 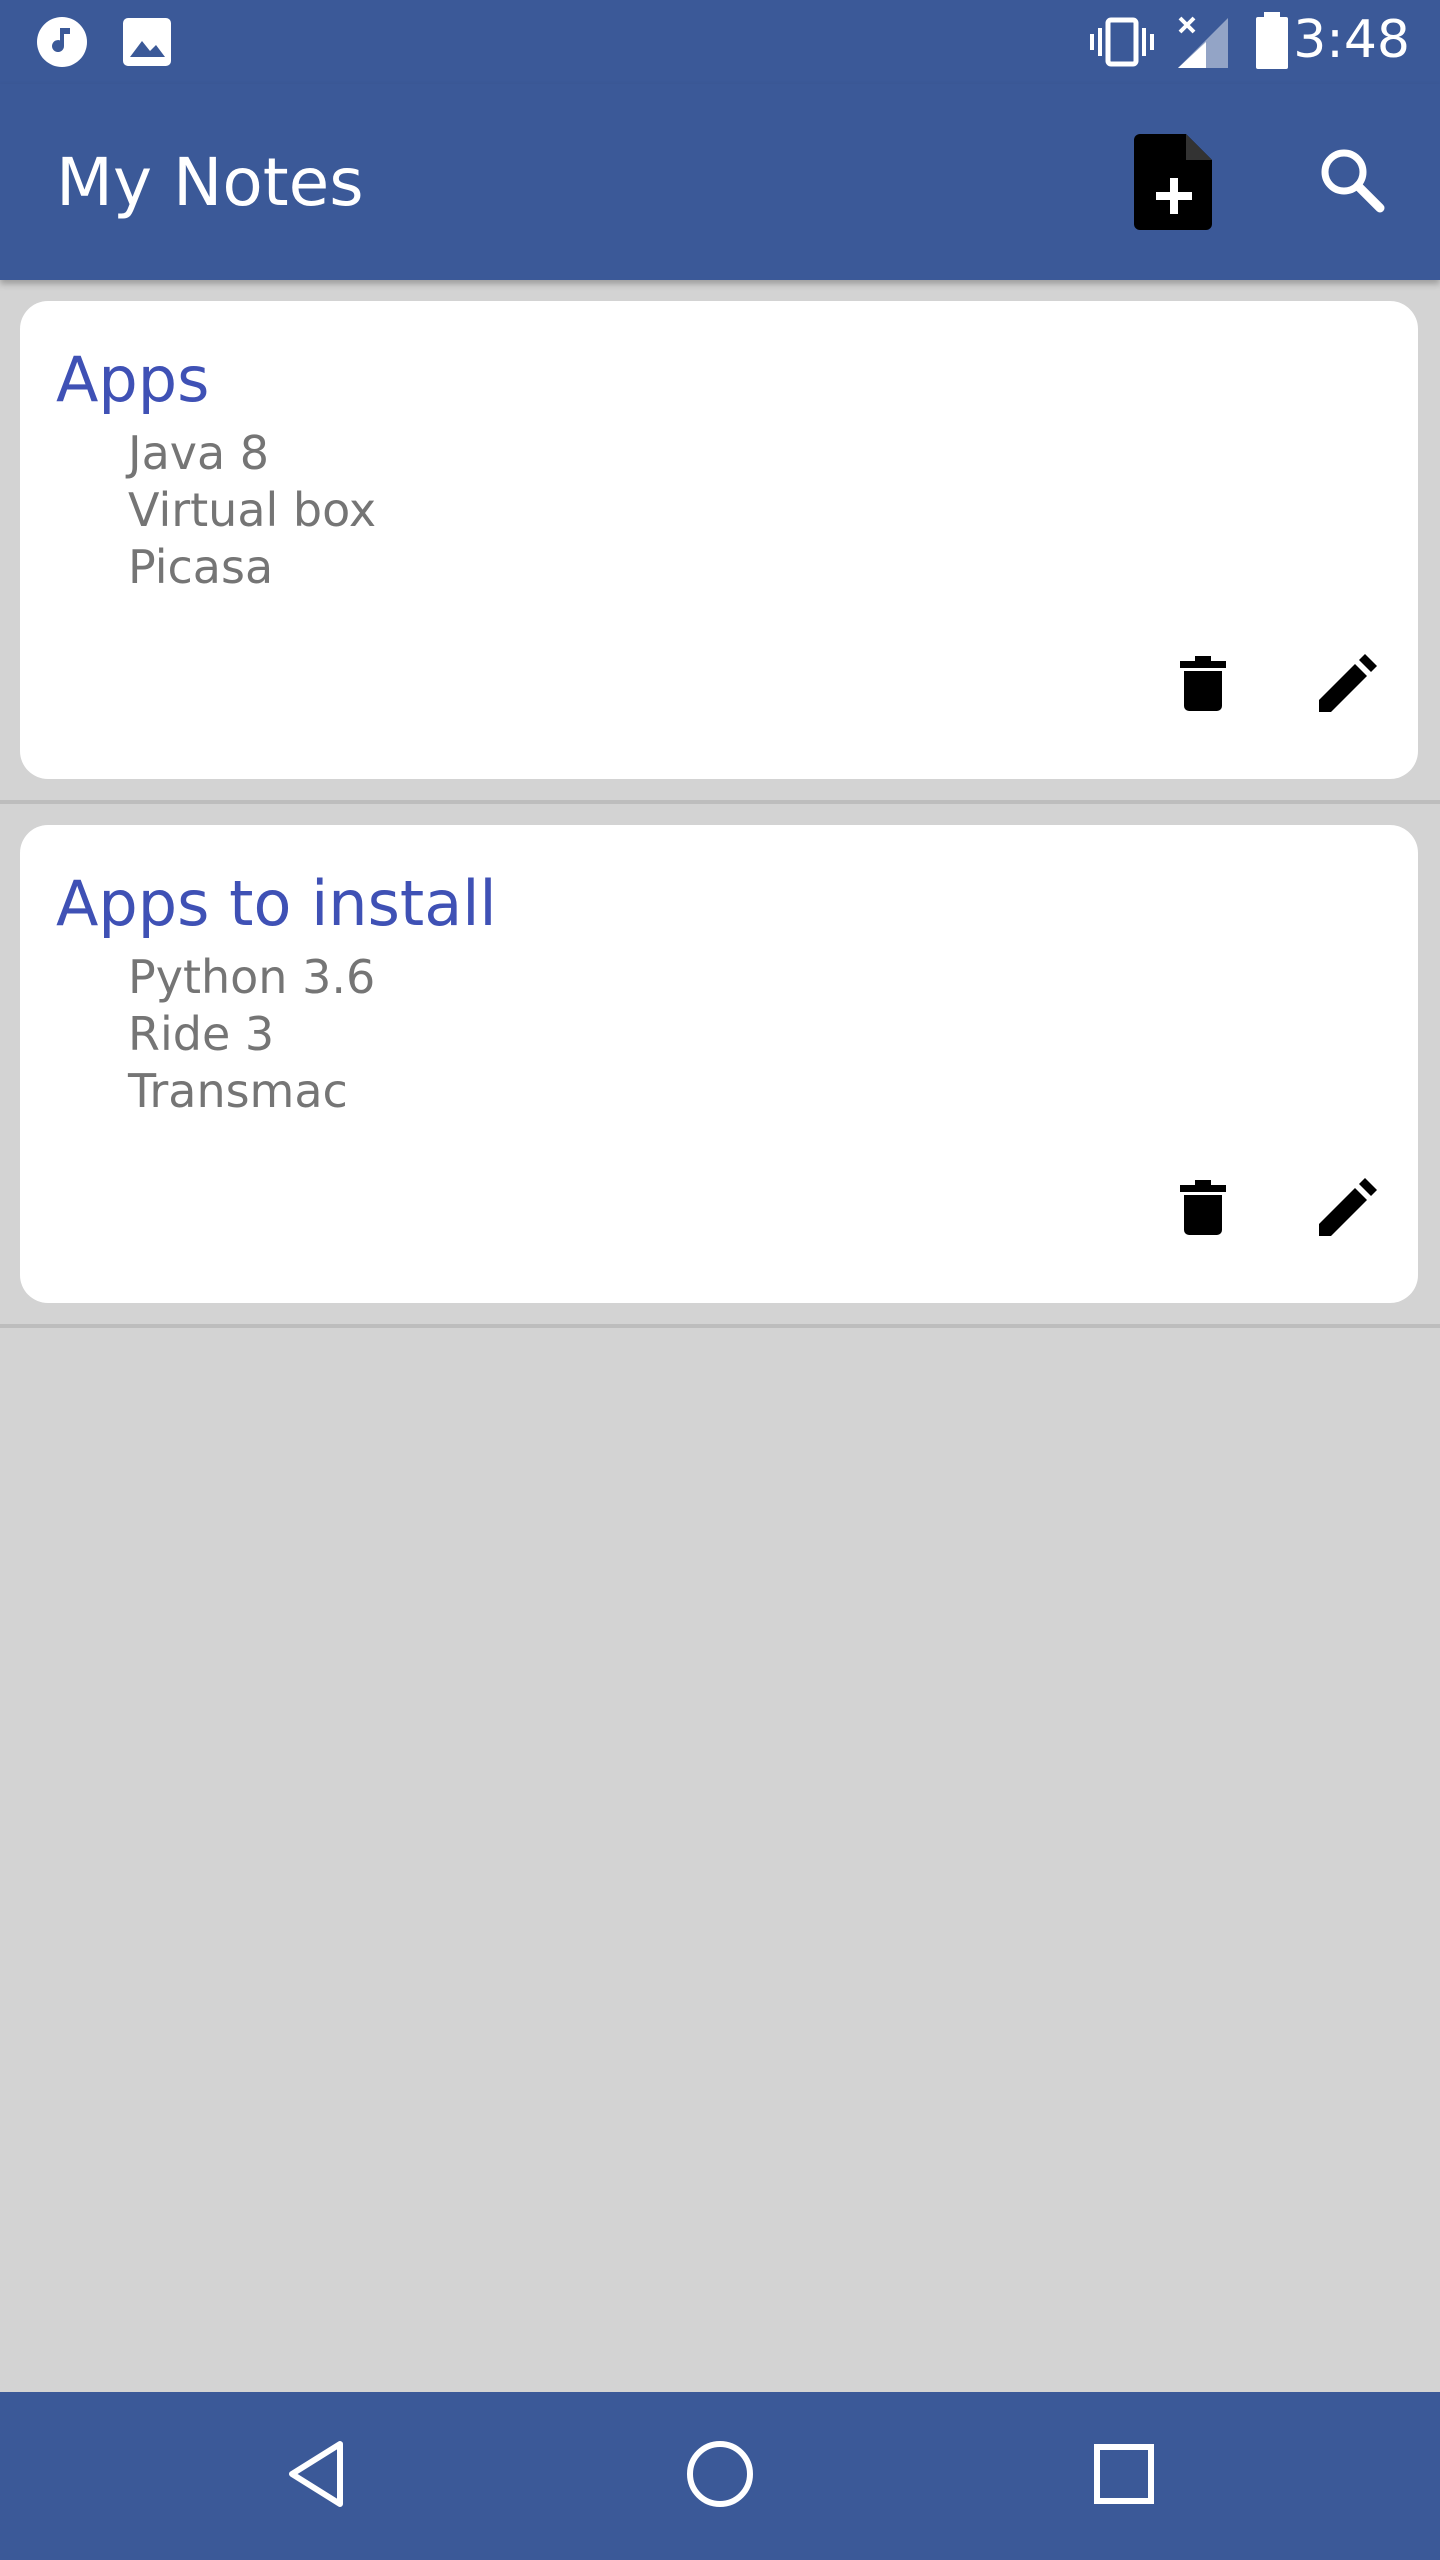 I want to click on search-icon, so click(x=1352, y=182).